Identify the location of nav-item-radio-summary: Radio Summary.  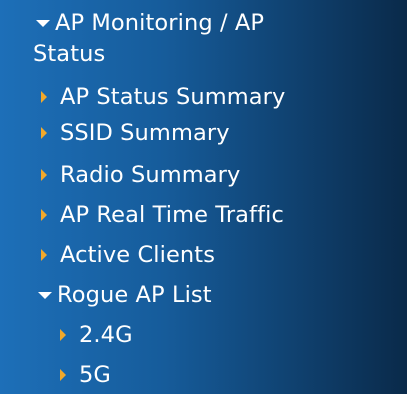
(140, 175).